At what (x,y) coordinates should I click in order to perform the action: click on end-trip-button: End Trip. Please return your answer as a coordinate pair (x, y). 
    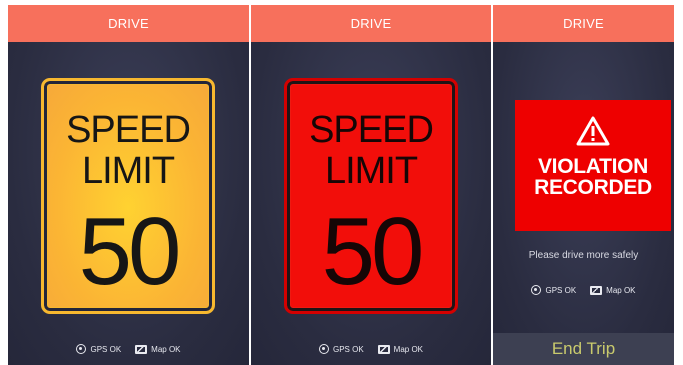
    Looking at the image, I should click on (583, 349).